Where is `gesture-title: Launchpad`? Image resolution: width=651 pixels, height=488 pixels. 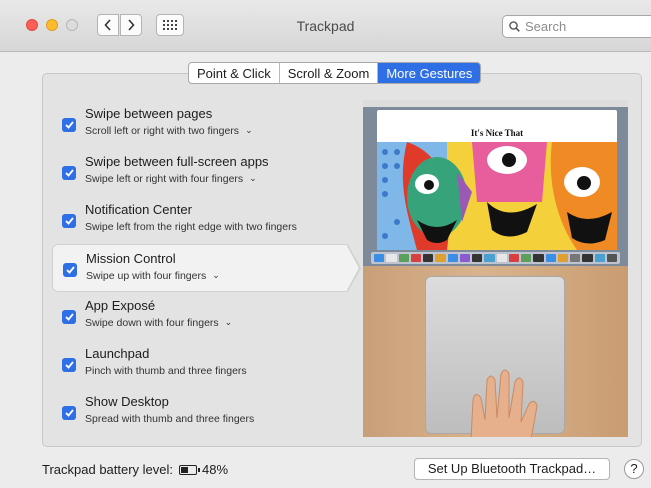 gesture-title: Launchpad is located at coordinates (117, 353).